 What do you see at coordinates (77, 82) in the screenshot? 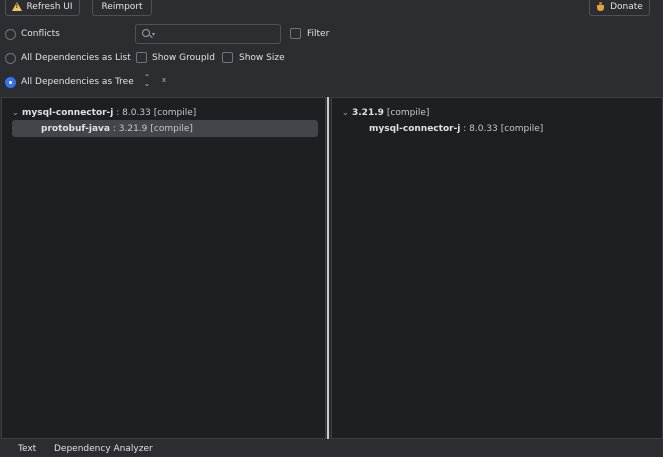
I see `tree-mode-label: All Dependencies as Tree` at bounding box center [77, 82].